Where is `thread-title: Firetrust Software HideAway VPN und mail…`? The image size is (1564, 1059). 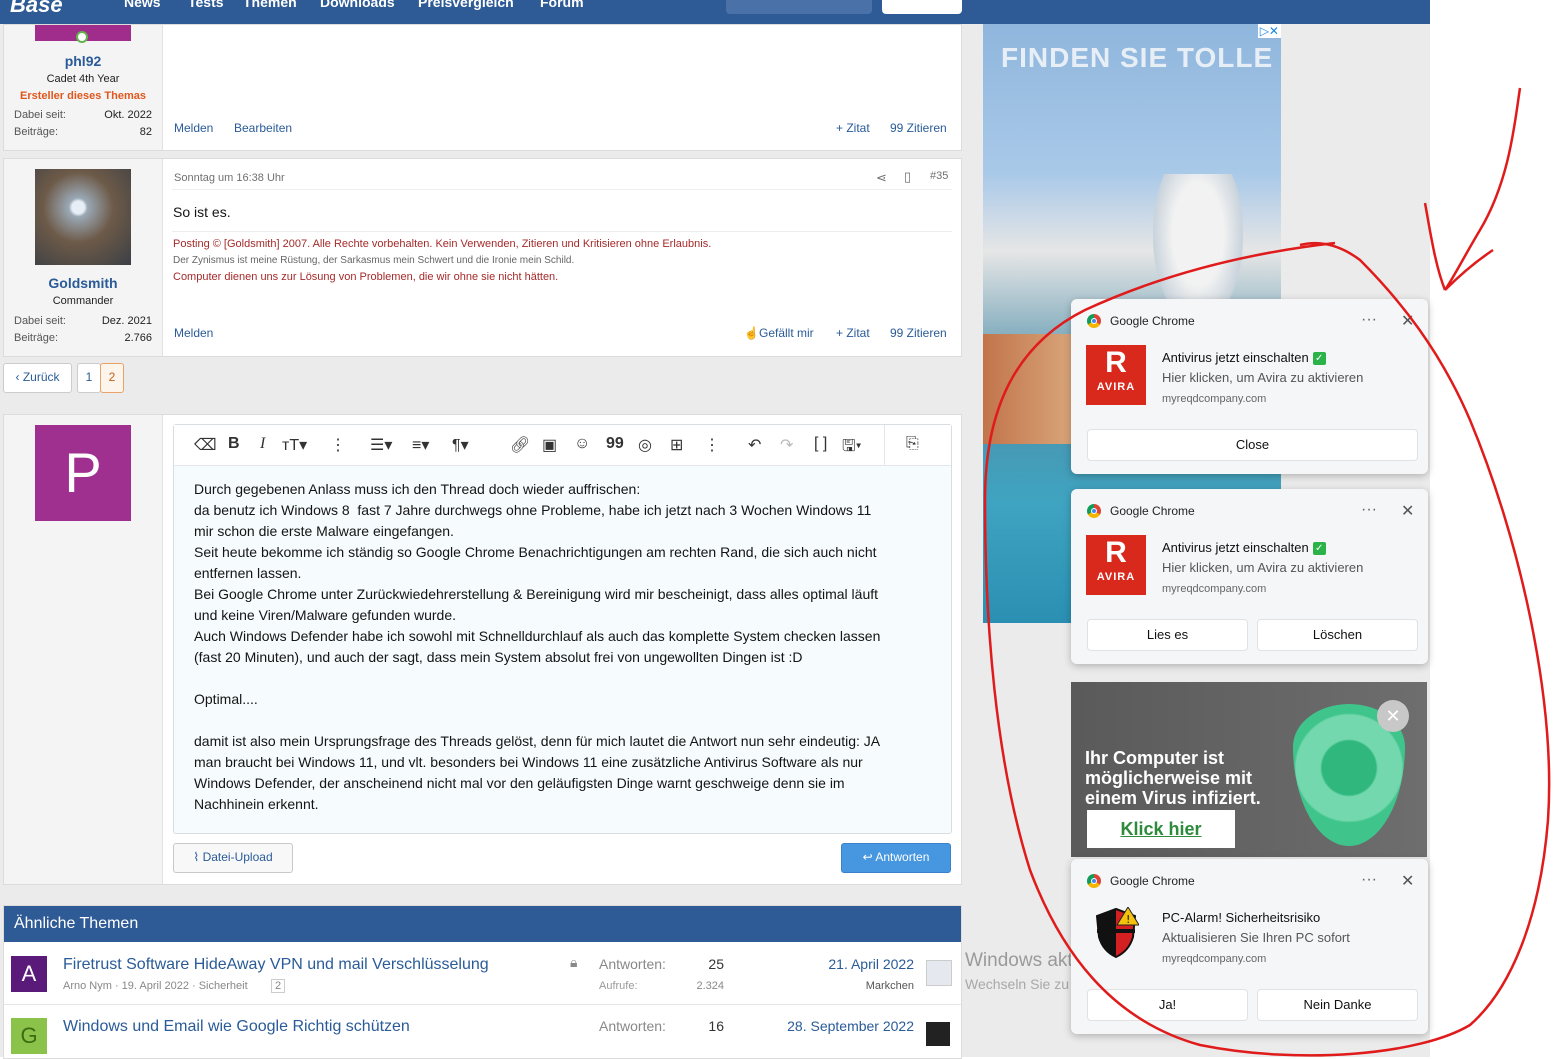
thread-title: Firetrust Software HideAway VPN und mail… is located at coordinates (276, 965).